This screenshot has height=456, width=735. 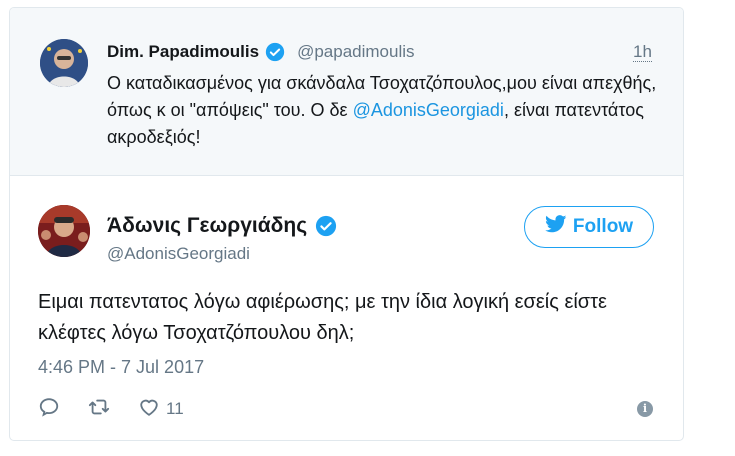 I want to click on quoted-timestamp: 1h, so click(x=642, y=52).